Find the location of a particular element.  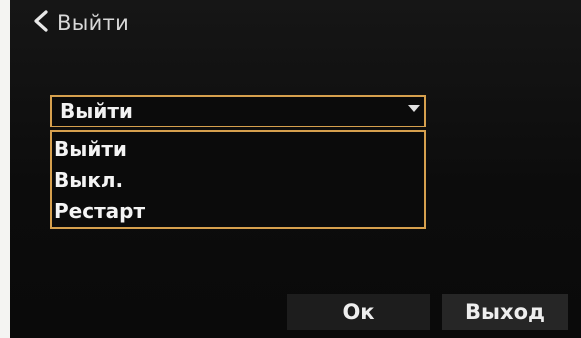

option-restart: Рестарт is located at coordinates (224, 211).